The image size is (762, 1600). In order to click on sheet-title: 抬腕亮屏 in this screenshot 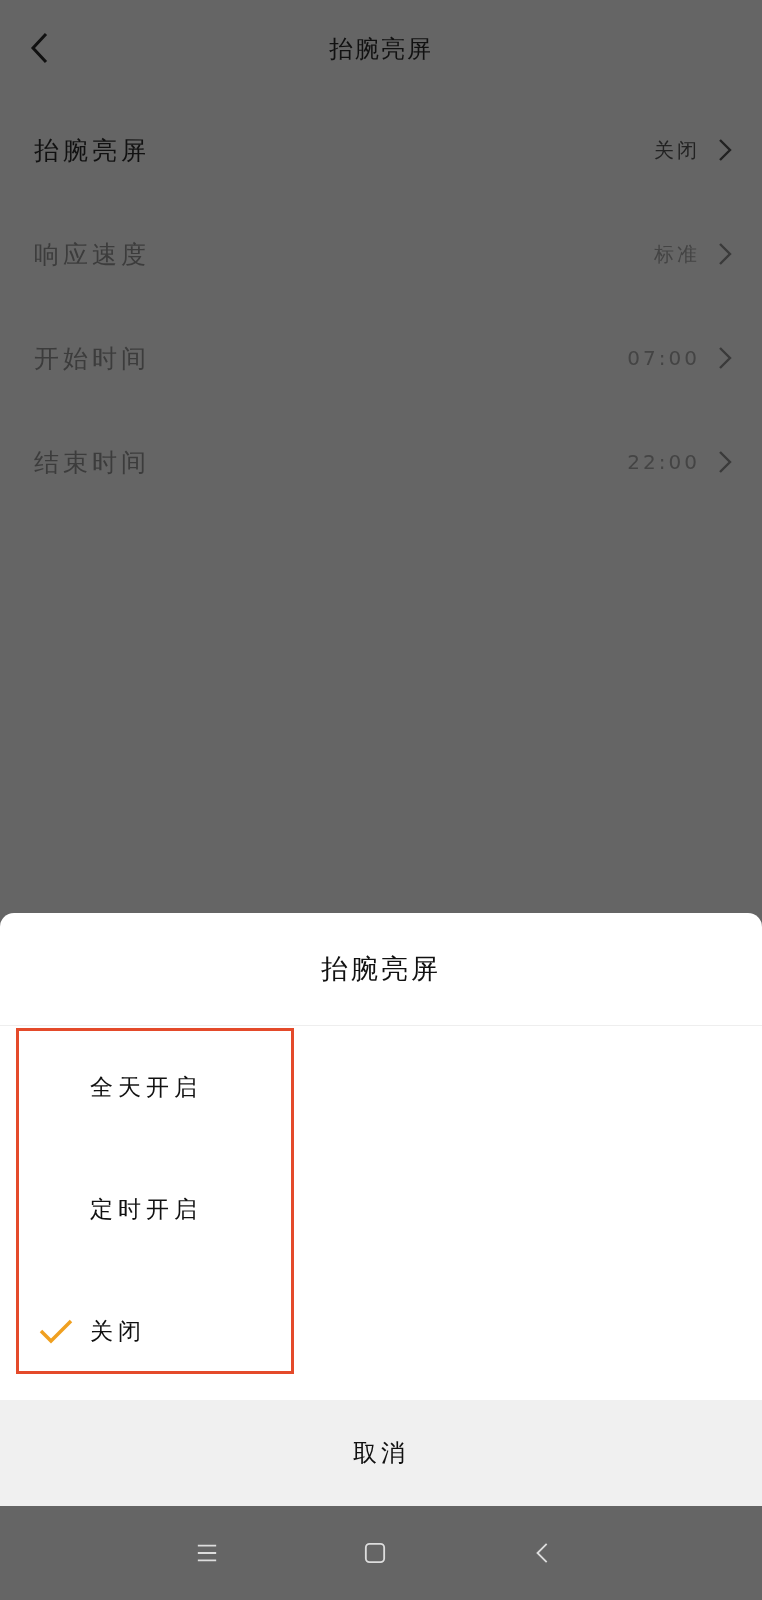, I will do `click(381, 969)`.